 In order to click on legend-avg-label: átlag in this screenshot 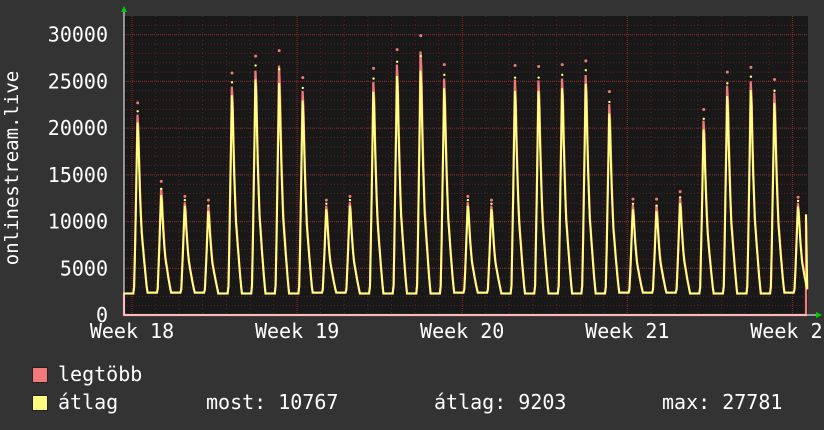, I will do `click(88, 402)`.